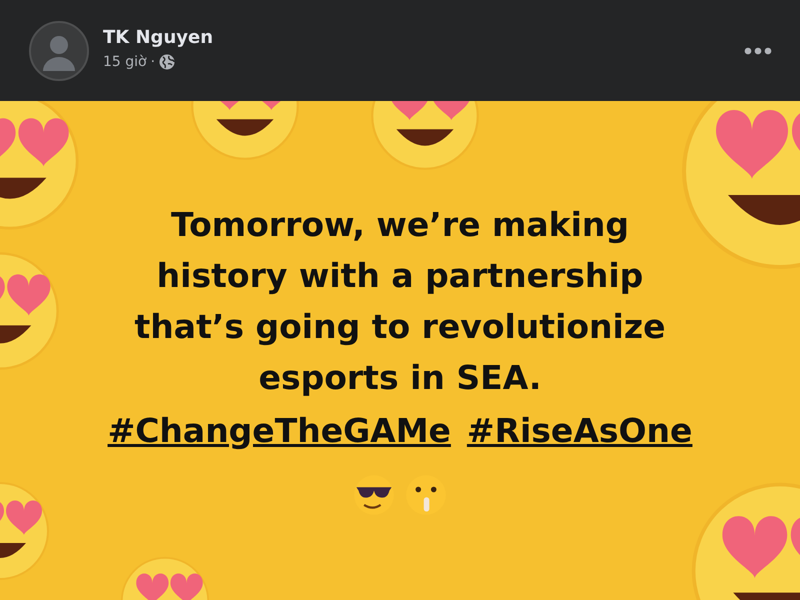  I want to click on globe-icon, so click(167, 62).